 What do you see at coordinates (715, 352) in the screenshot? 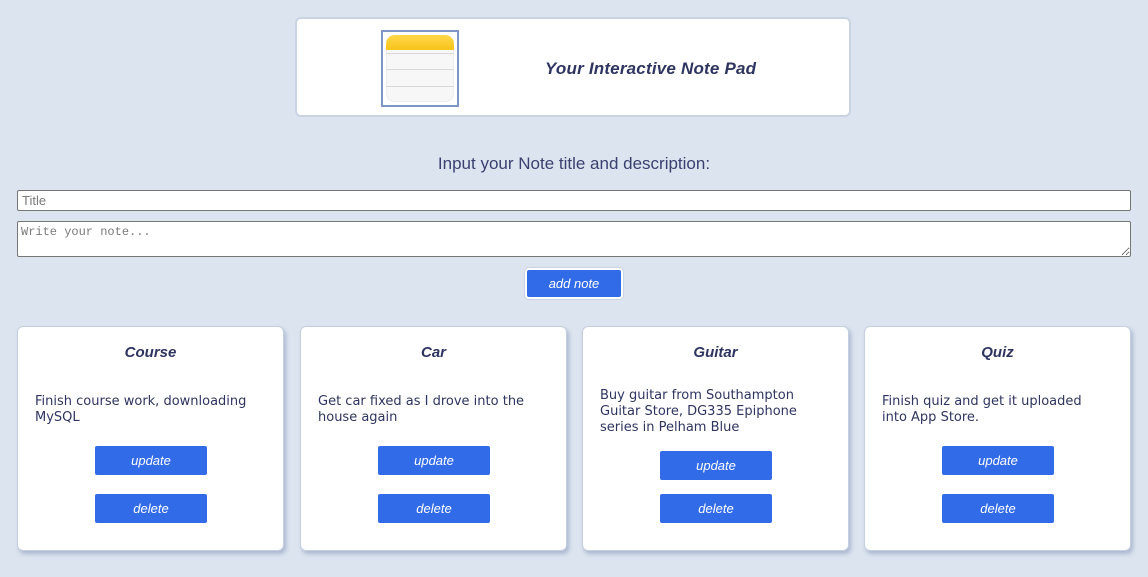
I see `note-title: Guitar` at bounding box center [715, 352].